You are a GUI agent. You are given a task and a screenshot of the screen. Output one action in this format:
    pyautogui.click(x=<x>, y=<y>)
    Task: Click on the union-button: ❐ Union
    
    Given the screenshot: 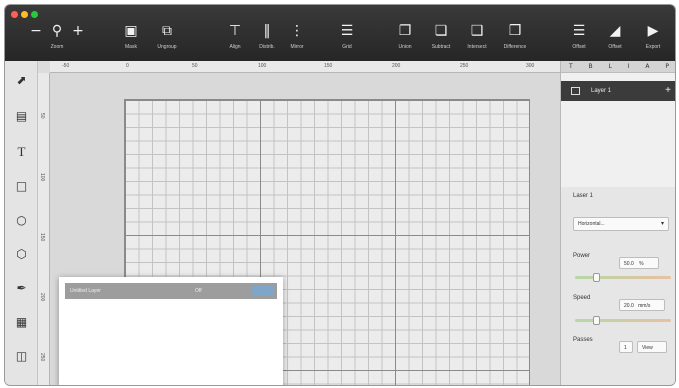 What is the action you would take?
    pyautogui.click(x=405, y=39)
    